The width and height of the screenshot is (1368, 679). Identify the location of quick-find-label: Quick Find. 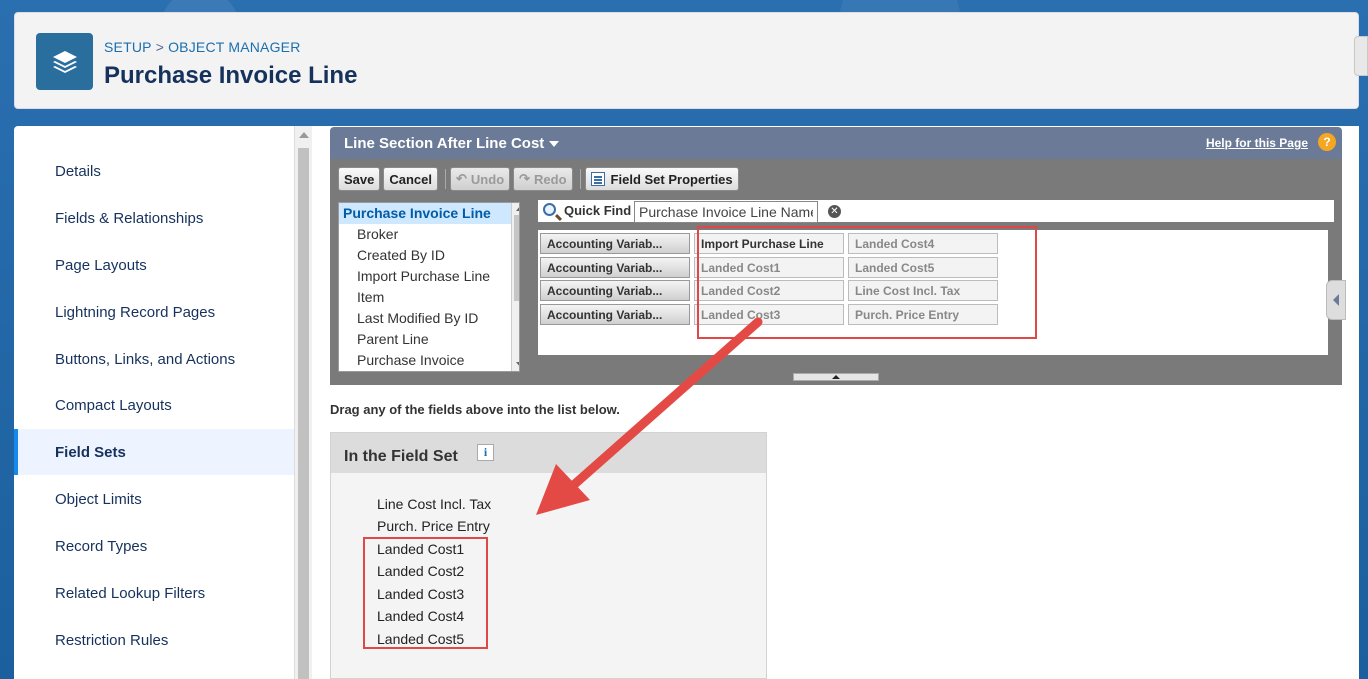
(598, 210).